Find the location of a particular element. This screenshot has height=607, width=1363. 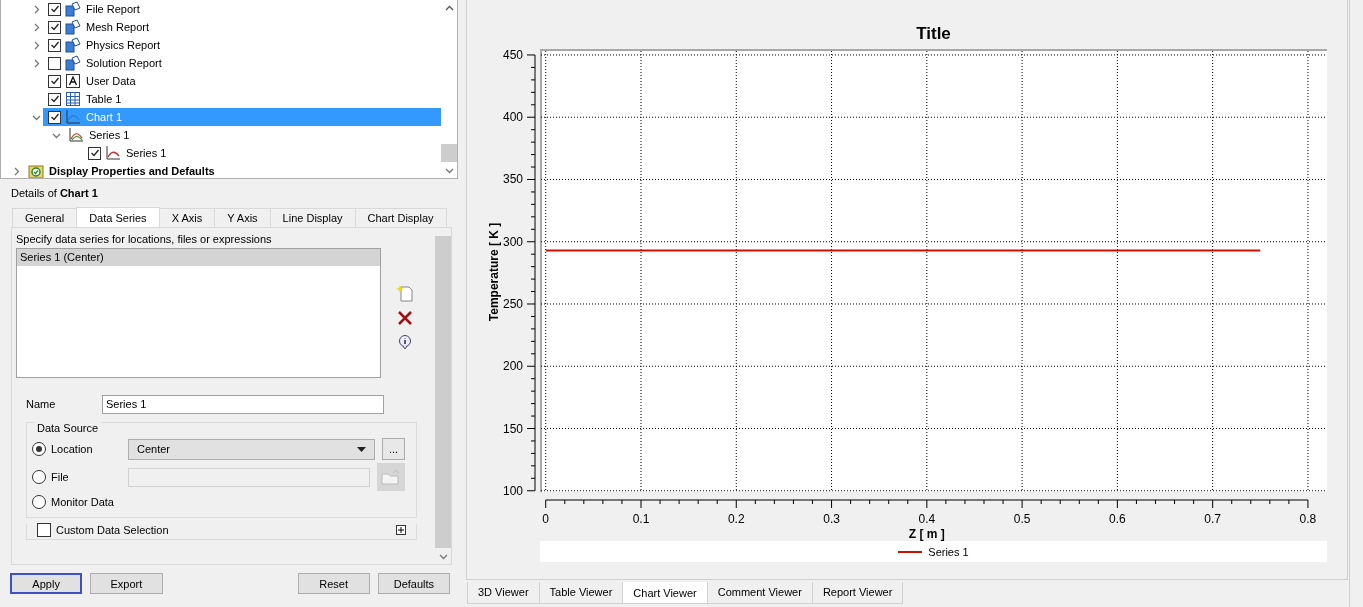

tick-label: 250 is located at coordinates (512, 304).